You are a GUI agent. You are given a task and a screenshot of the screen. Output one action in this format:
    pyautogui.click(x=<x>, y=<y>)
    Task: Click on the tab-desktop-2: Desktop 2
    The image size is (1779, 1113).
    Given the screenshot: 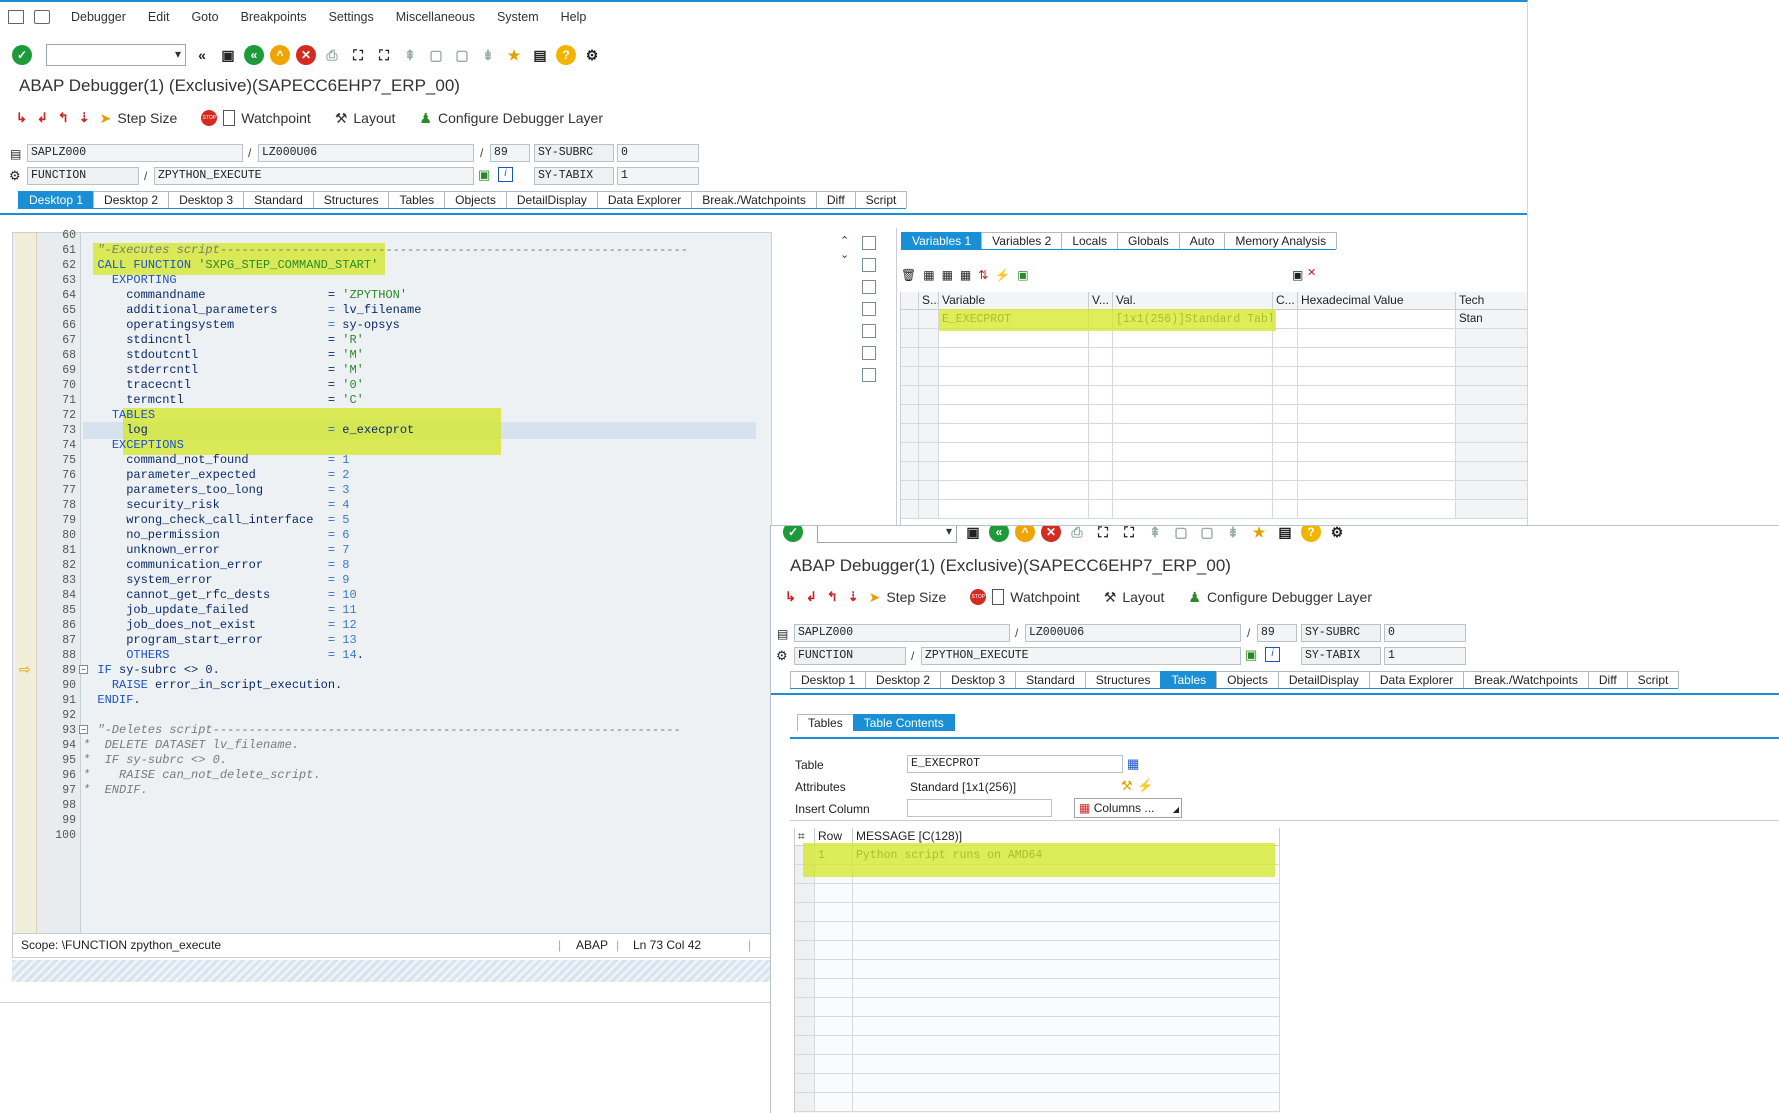 What is the action you would take?
    pyautogui.click(x=131, y=199)
    